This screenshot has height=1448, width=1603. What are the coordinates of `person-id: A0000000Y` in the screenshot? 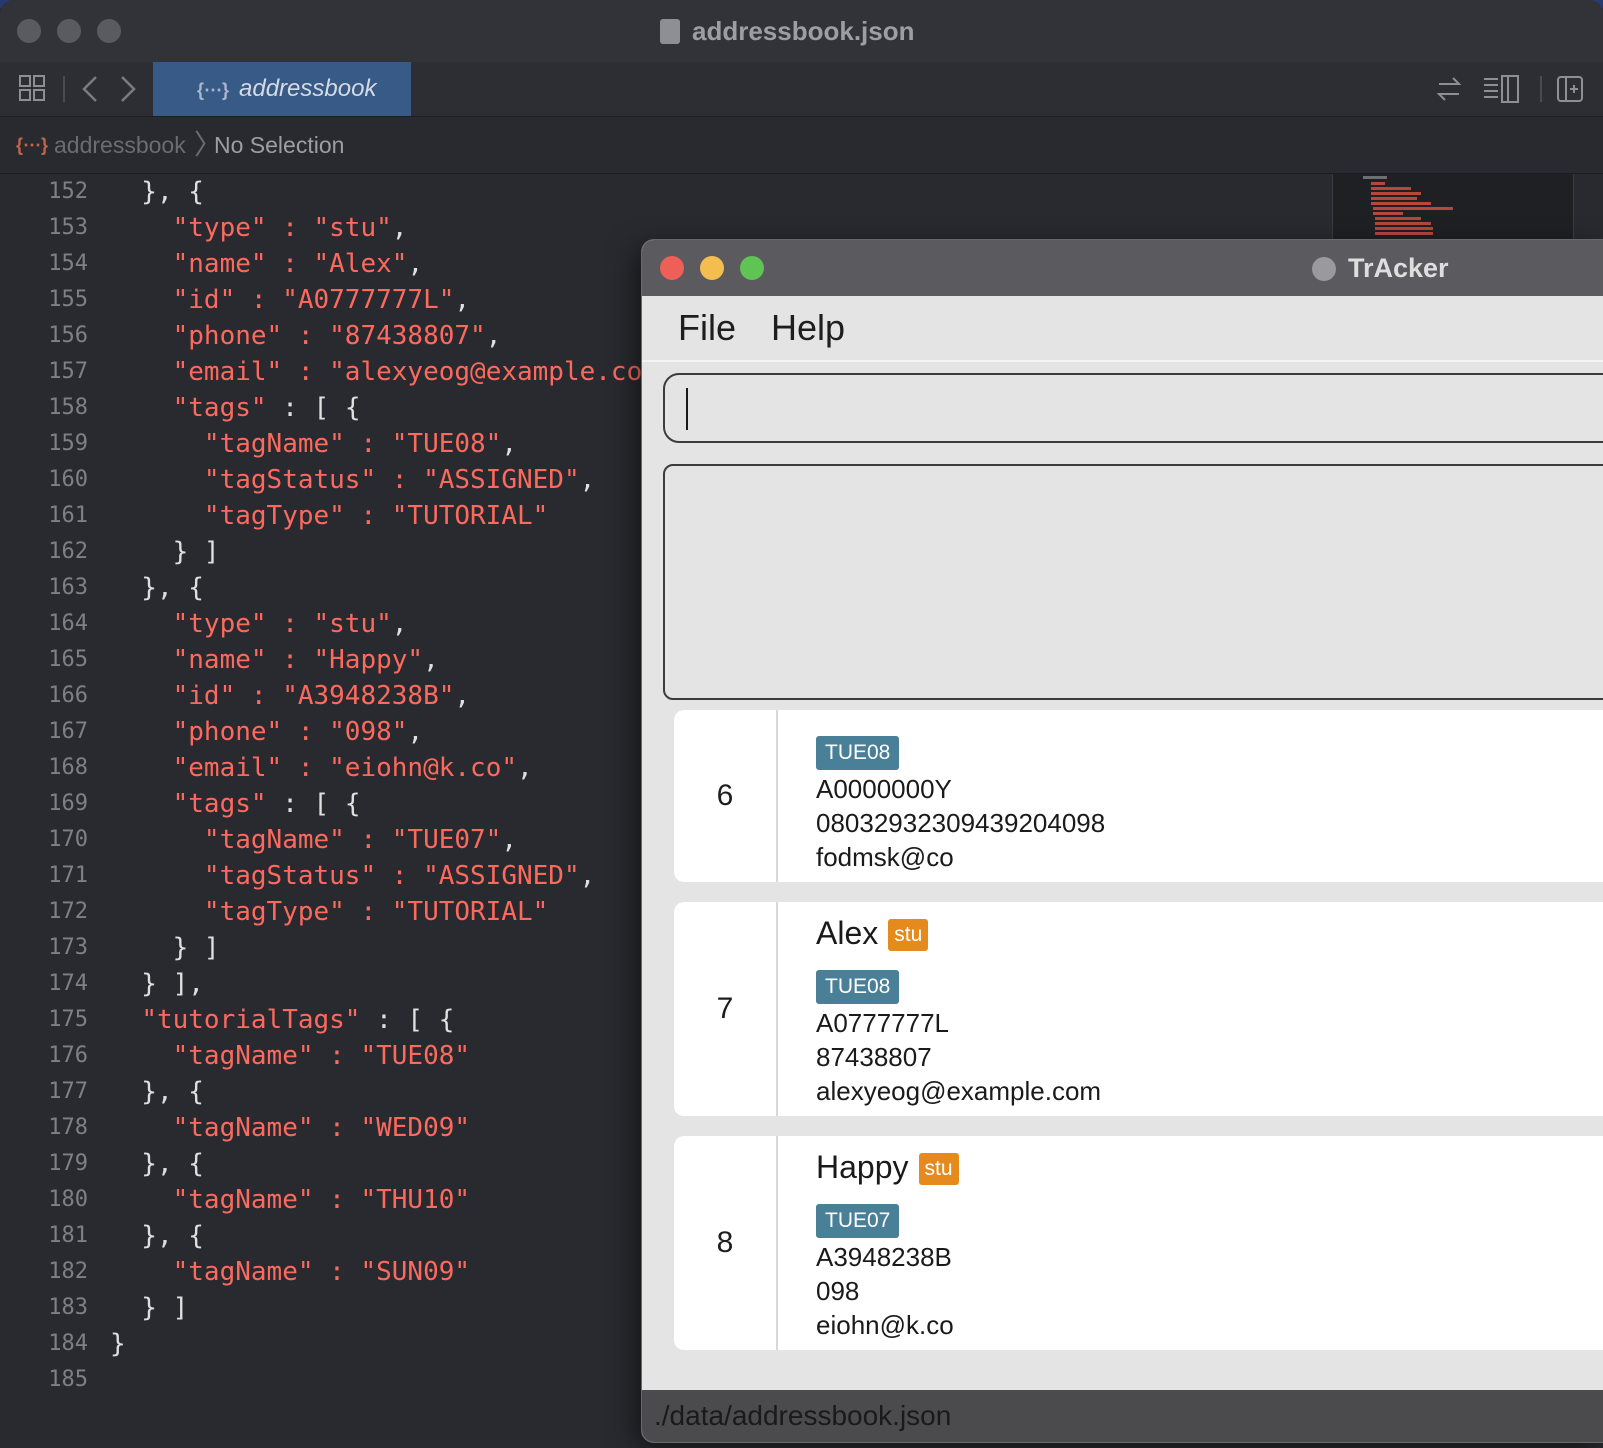 It's located at (884, 789).